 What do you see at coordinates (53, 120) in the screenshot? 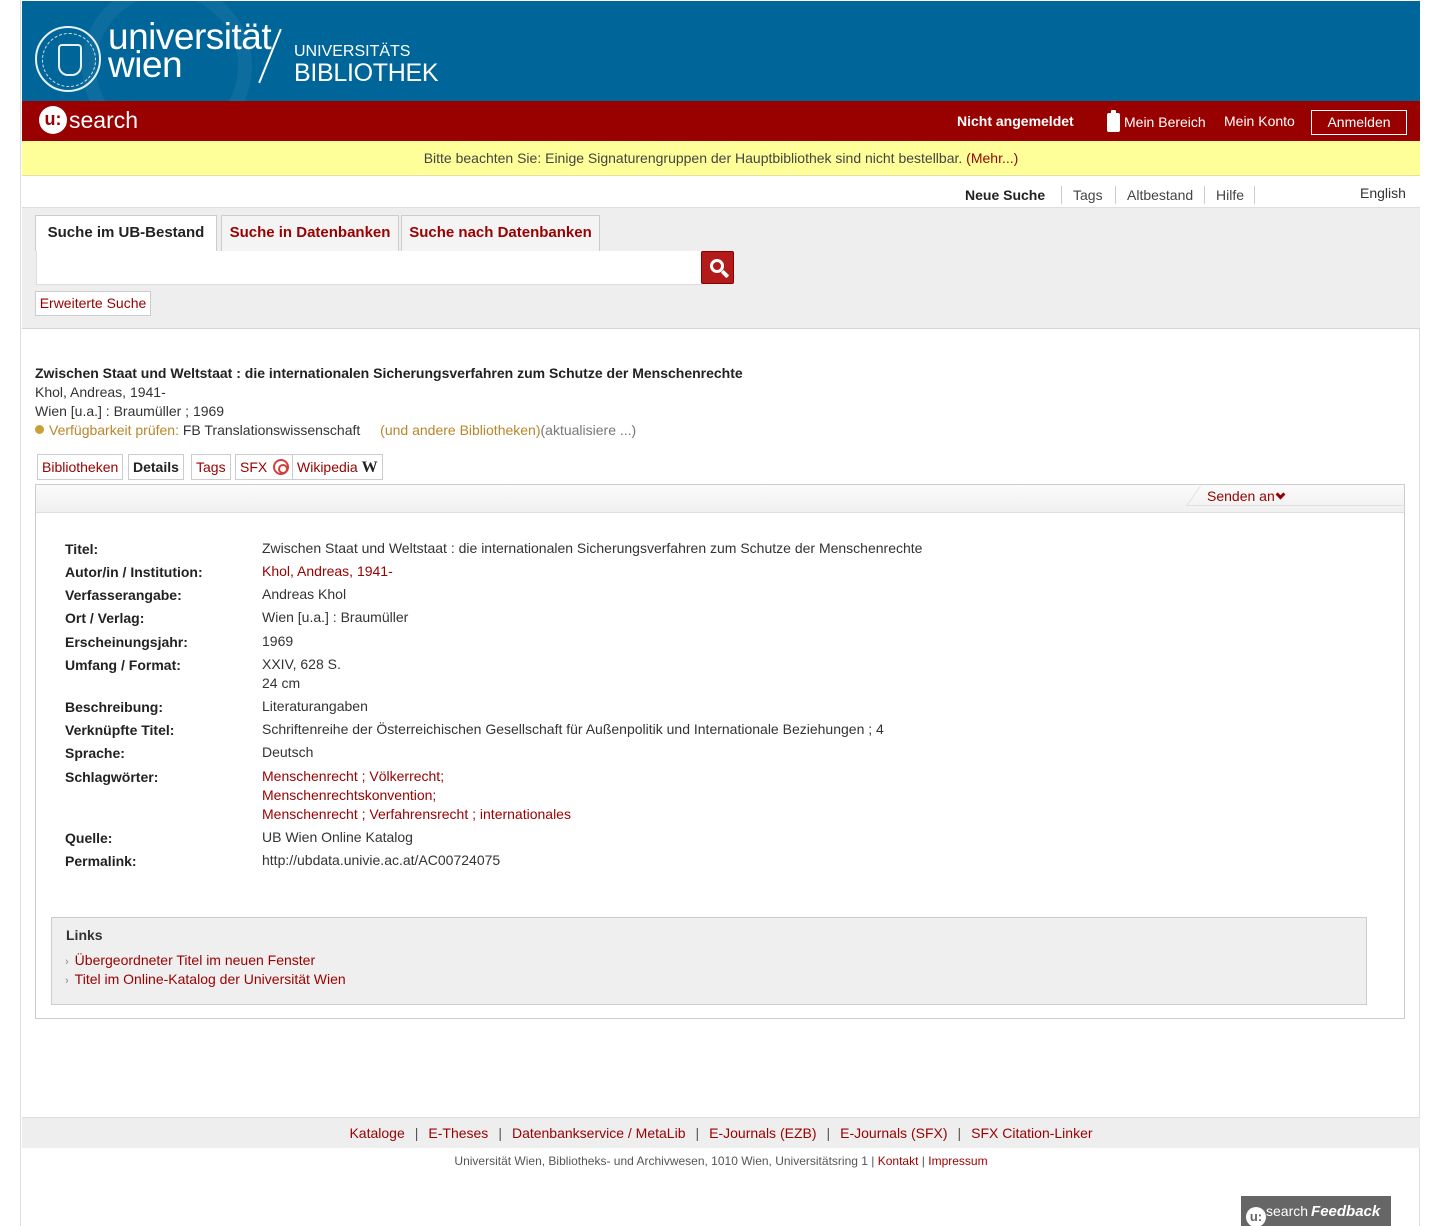
I see `u-logo-icon: u:` at bounding box center [53, 120].